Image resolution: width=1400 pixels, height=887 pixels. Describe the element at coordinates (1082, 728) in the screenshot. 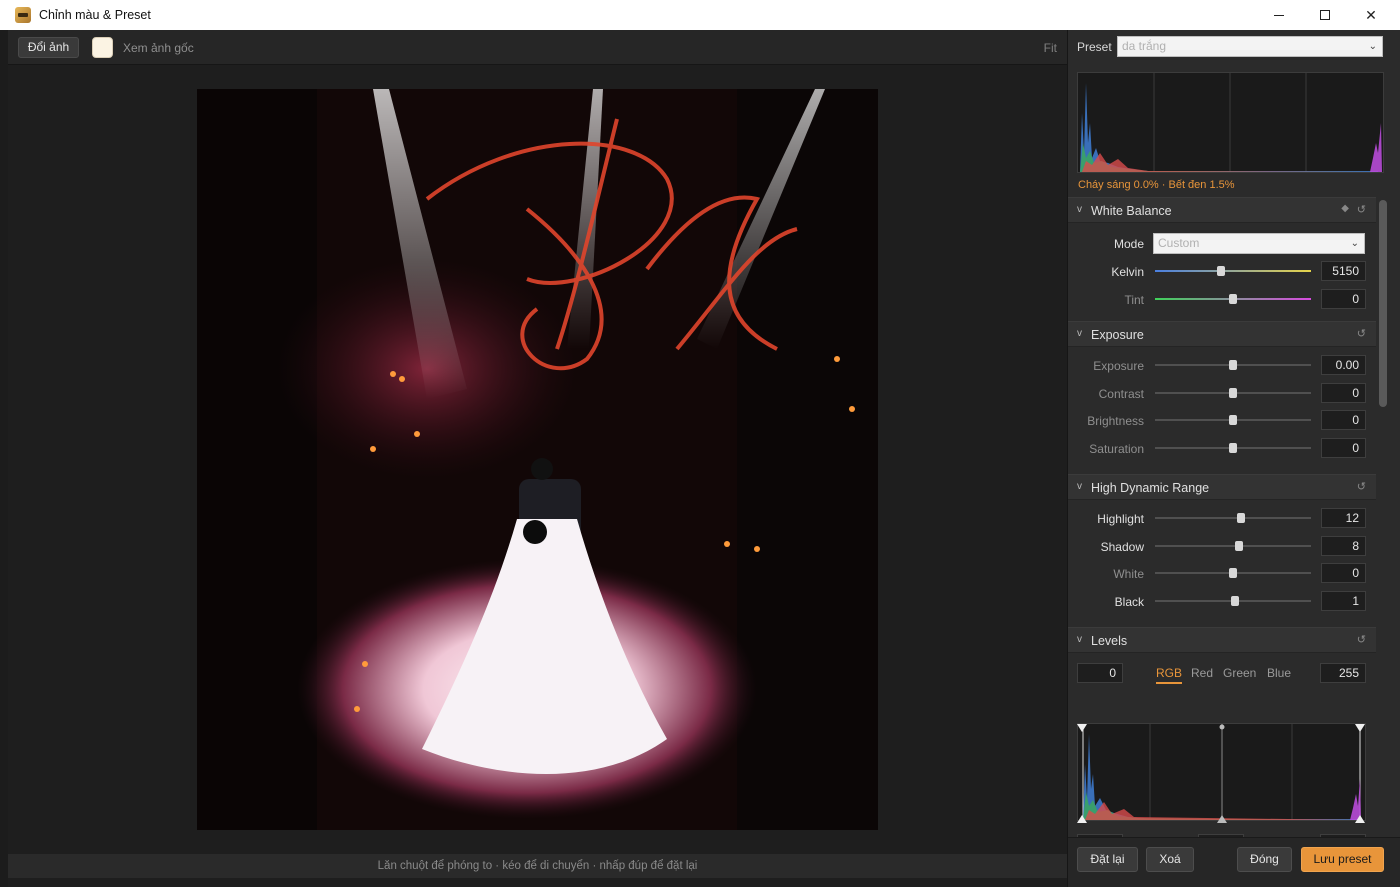

I see `levels-black-handle-top` at that location.